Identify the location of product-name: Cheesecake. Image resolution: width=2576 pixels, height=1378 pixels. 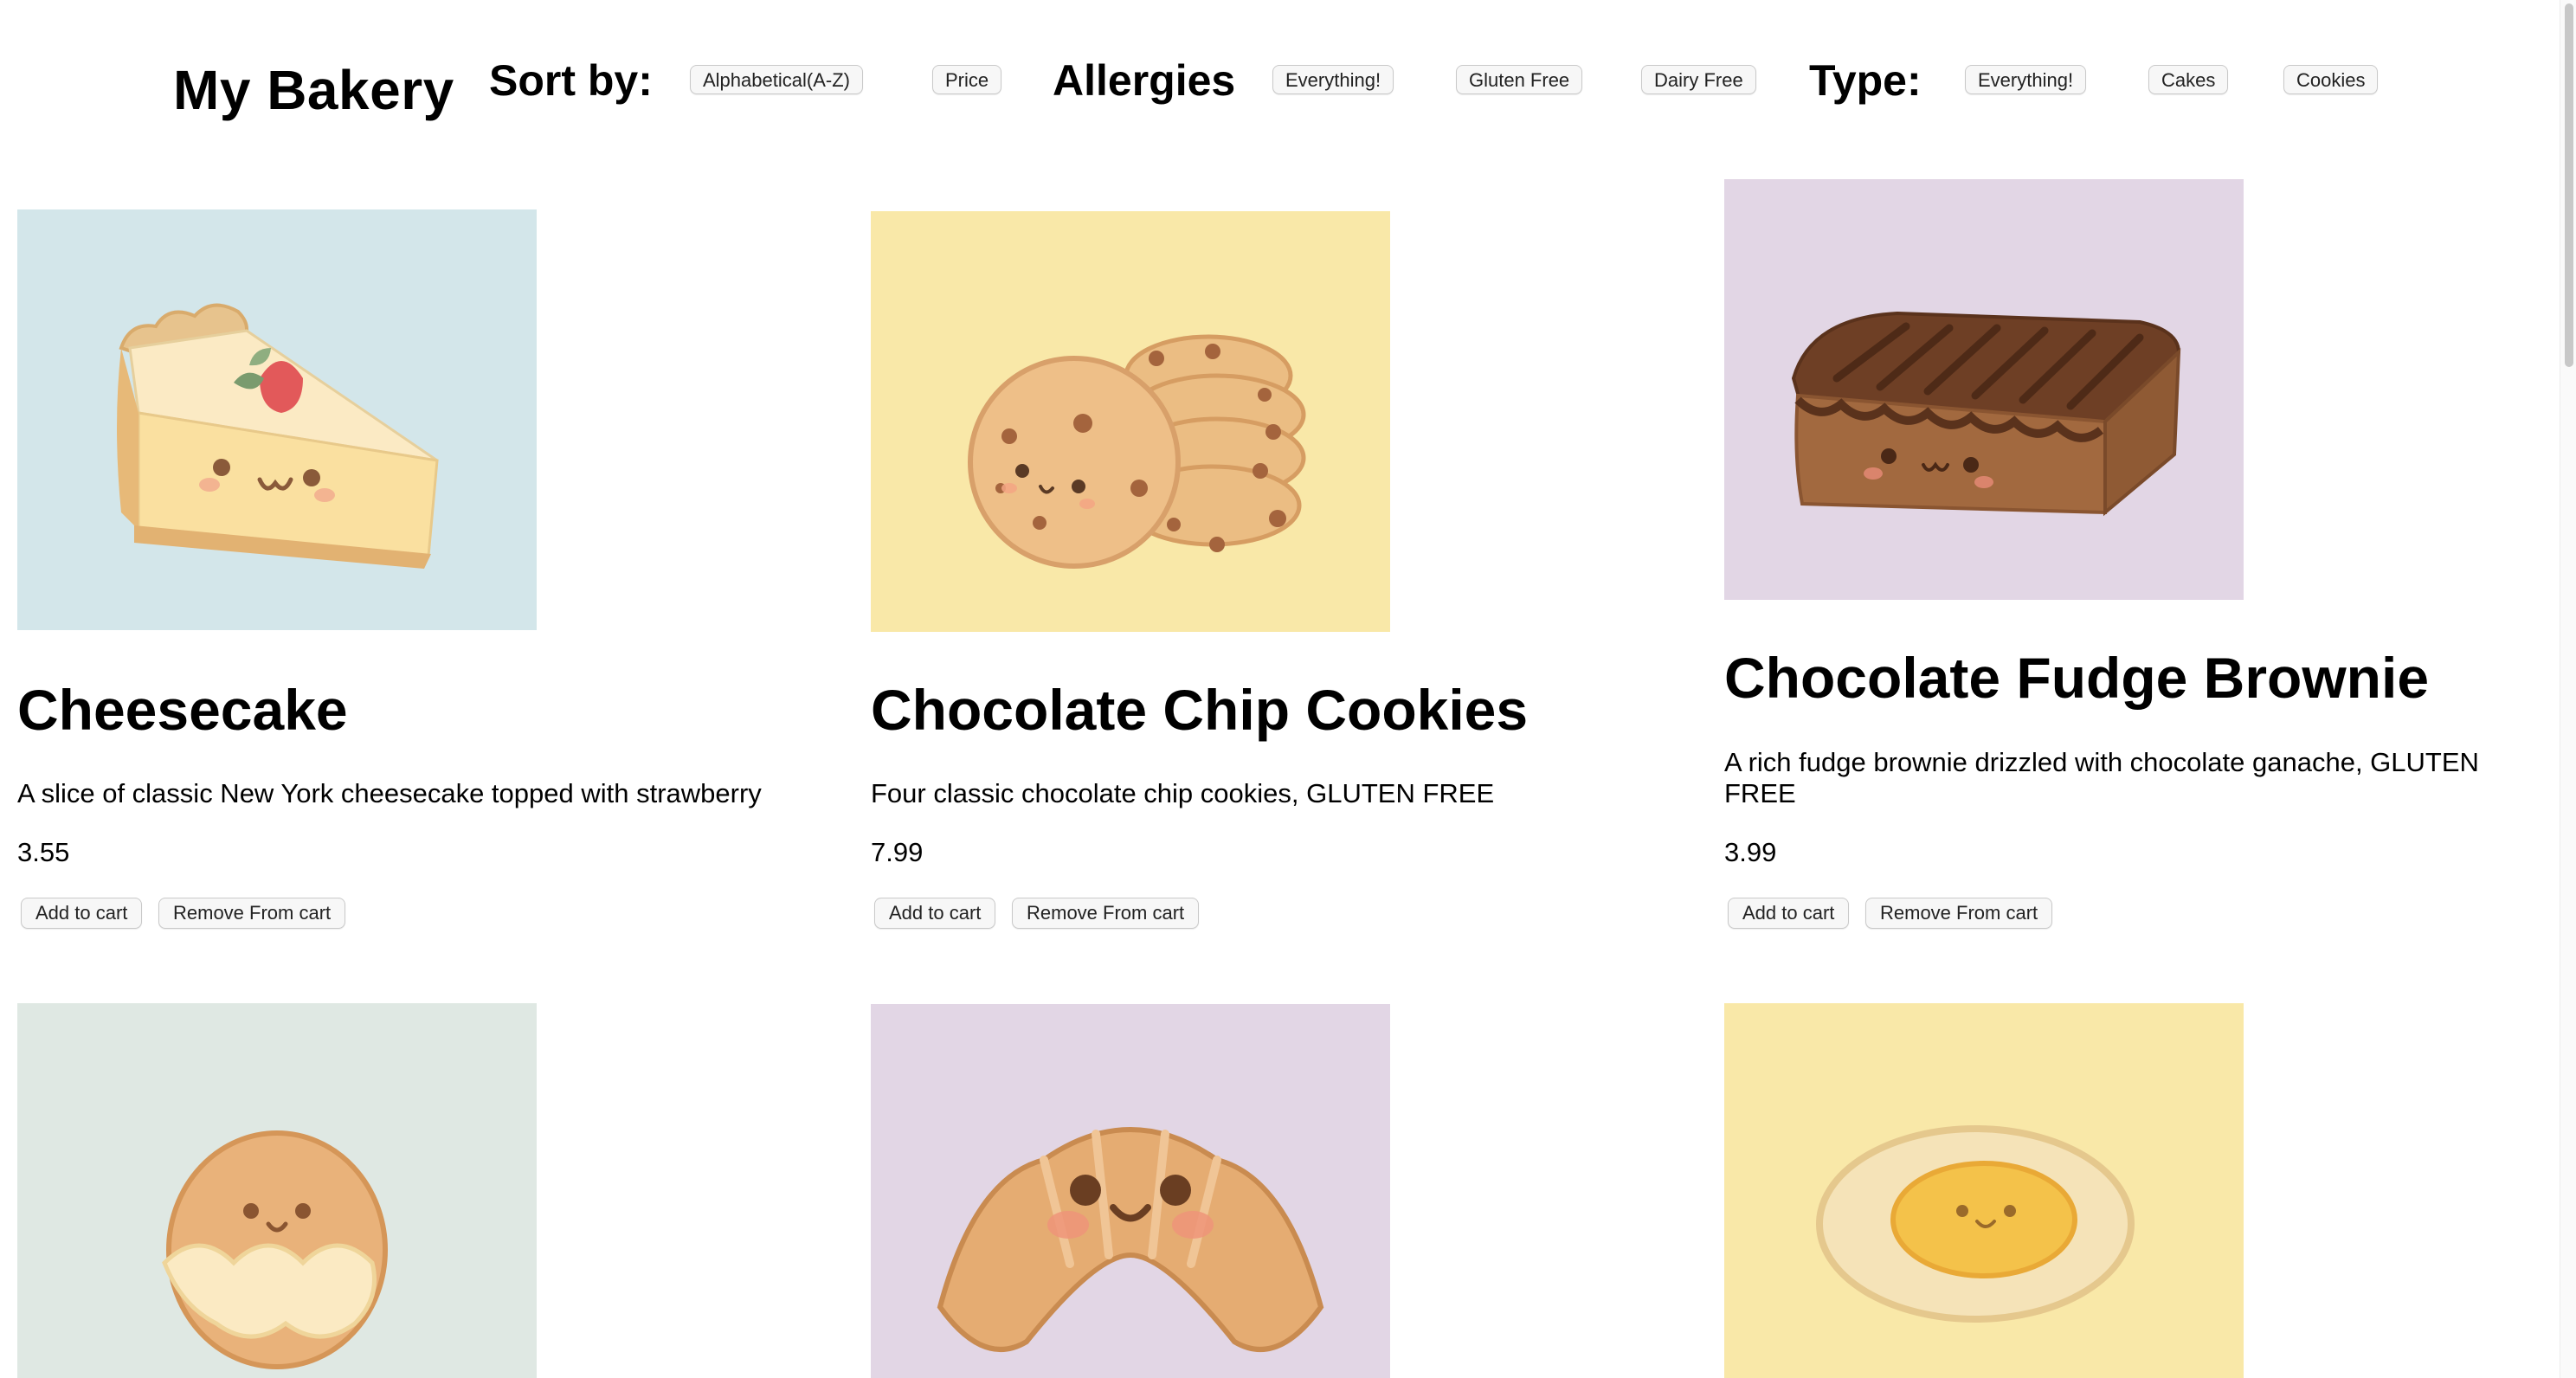
(182, 710).